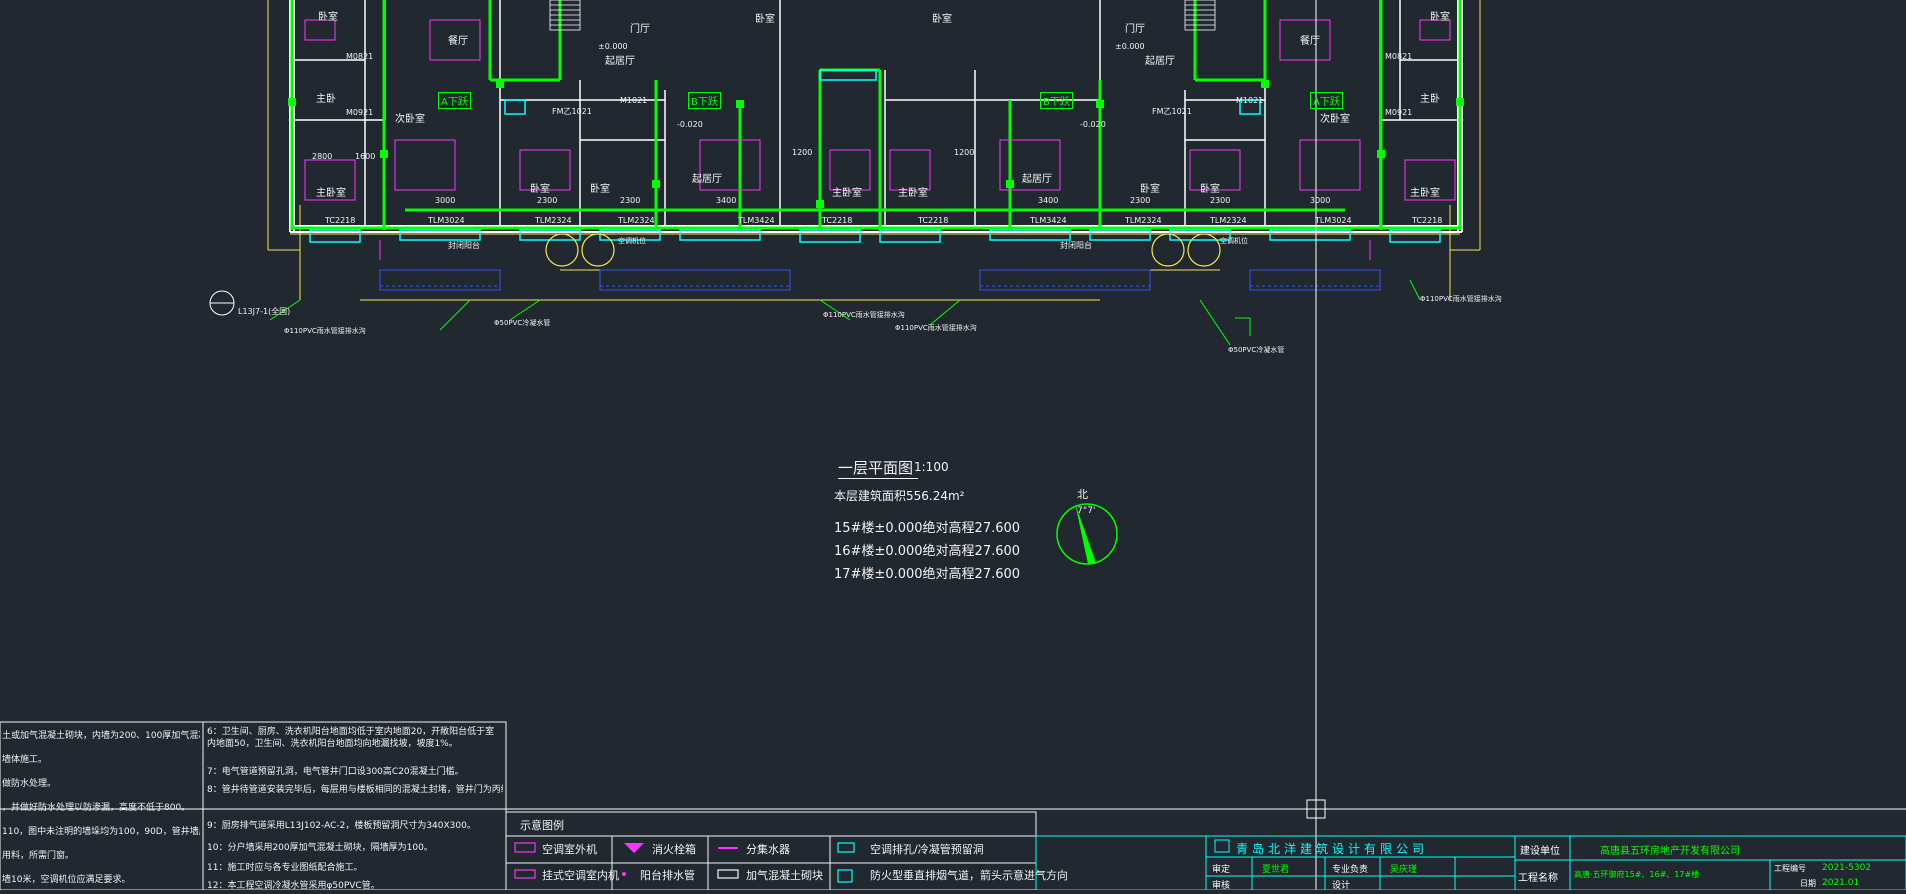 The width and height of the screenshot is (1906, 894). I want to click on north-label: 北, so click(1082, 494).